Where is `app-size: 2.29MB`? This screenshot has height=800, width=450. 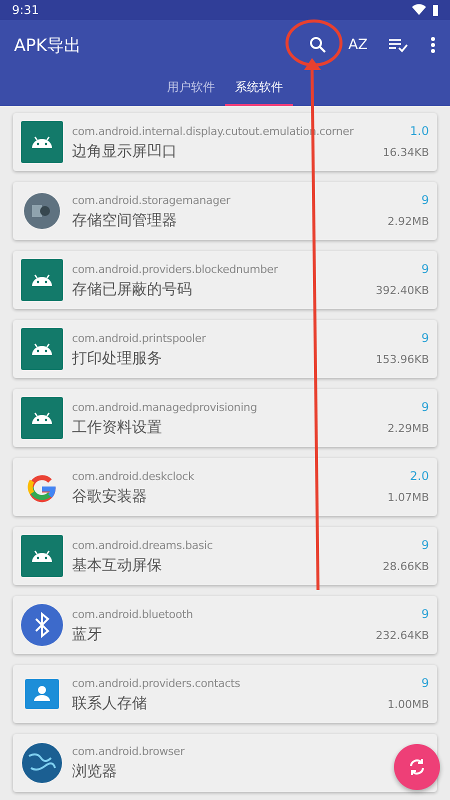 app-size: 2.29MB is located at coordinates (408, 428).